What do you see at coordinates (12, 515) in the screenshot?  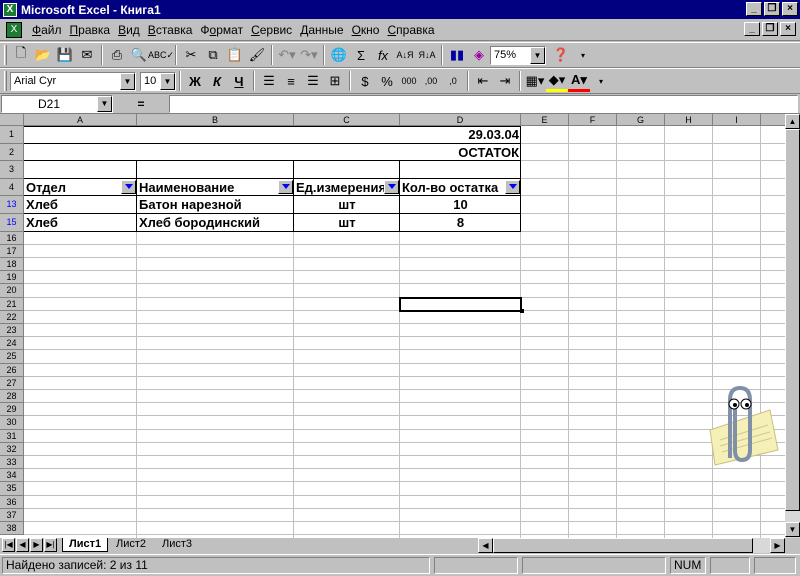 I see `row-header-37: 37` at bounding box center [12, 515].